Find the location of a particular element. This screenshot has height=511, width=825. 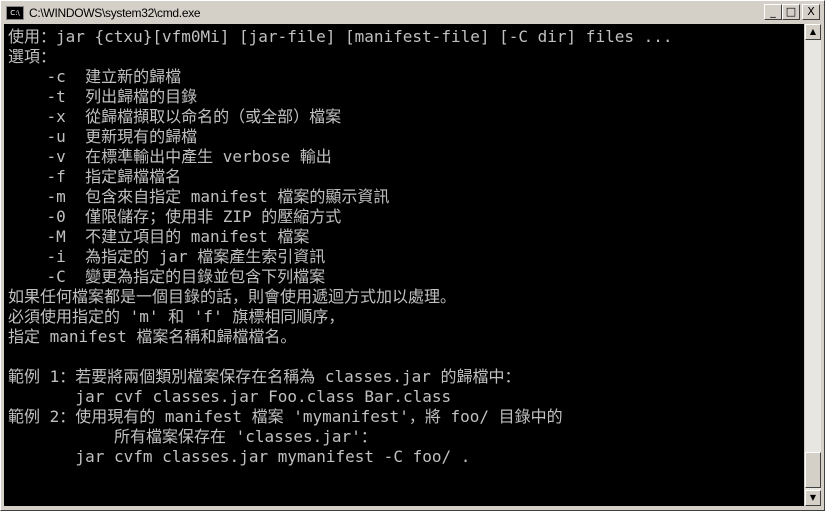

console-line: -i 為指定的 jar 檔案產生索引資訊 is located at coordinates (167, 256).